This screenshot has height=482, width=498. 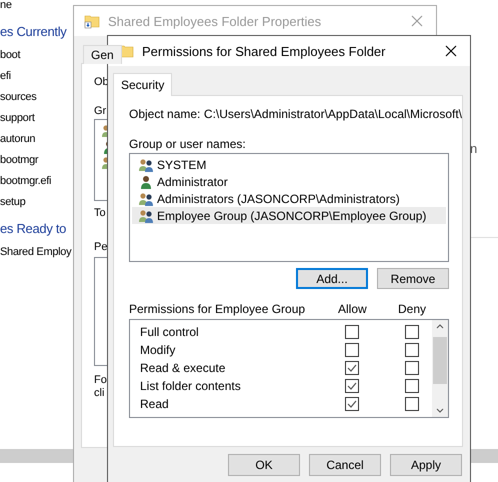 I want to click on field-label: Group or user names:, so click(x=188, y=144).